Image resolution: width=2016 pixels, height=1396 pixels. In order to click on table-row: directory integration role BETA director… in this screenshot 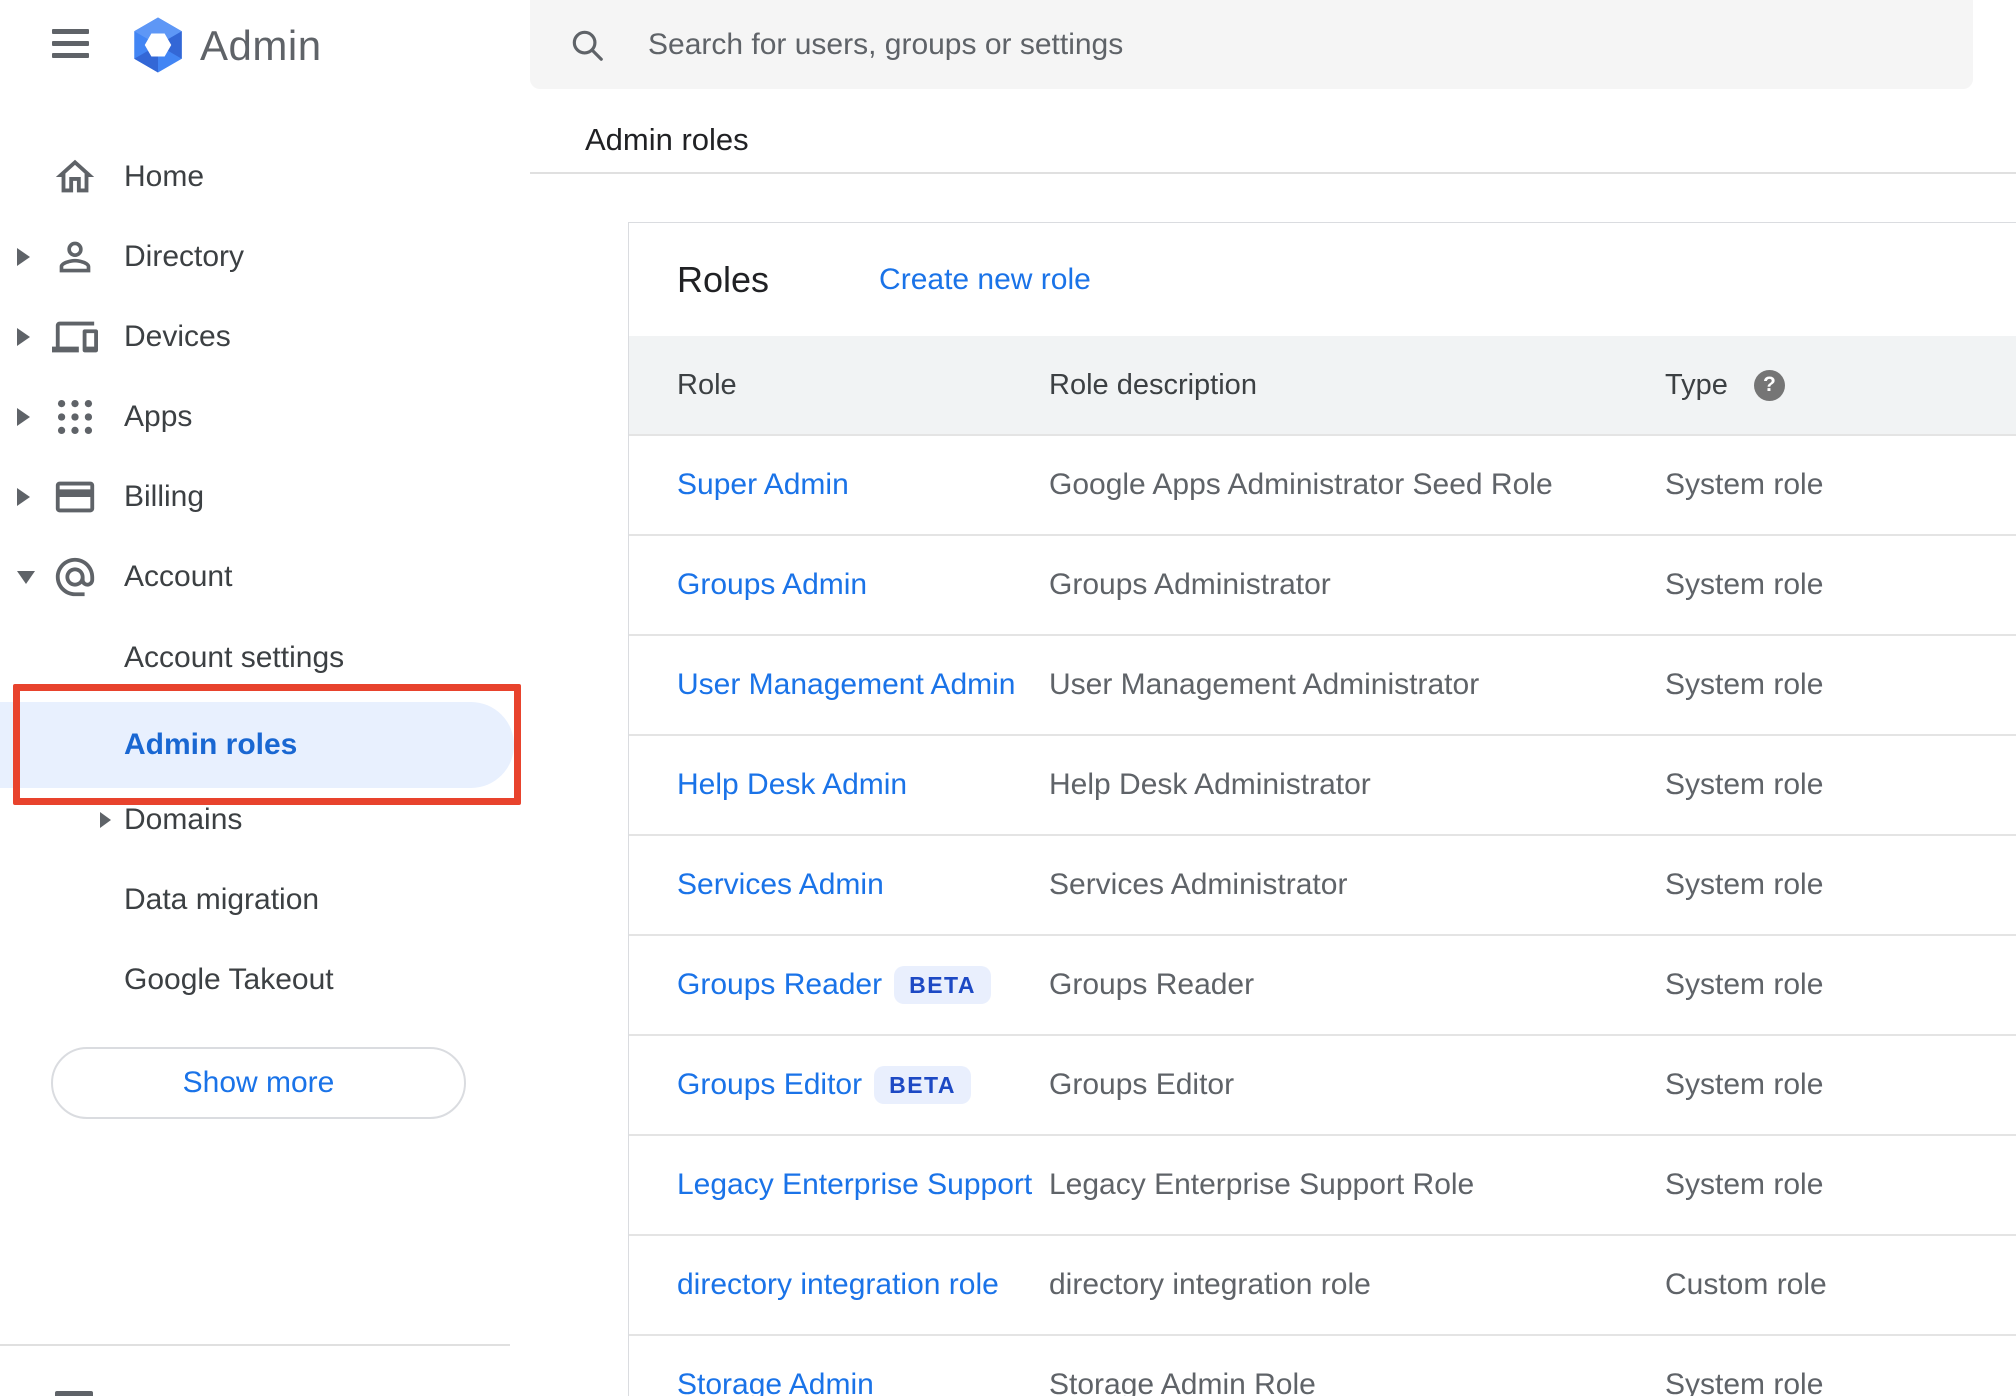, I will do `click(1322, 1284)`.